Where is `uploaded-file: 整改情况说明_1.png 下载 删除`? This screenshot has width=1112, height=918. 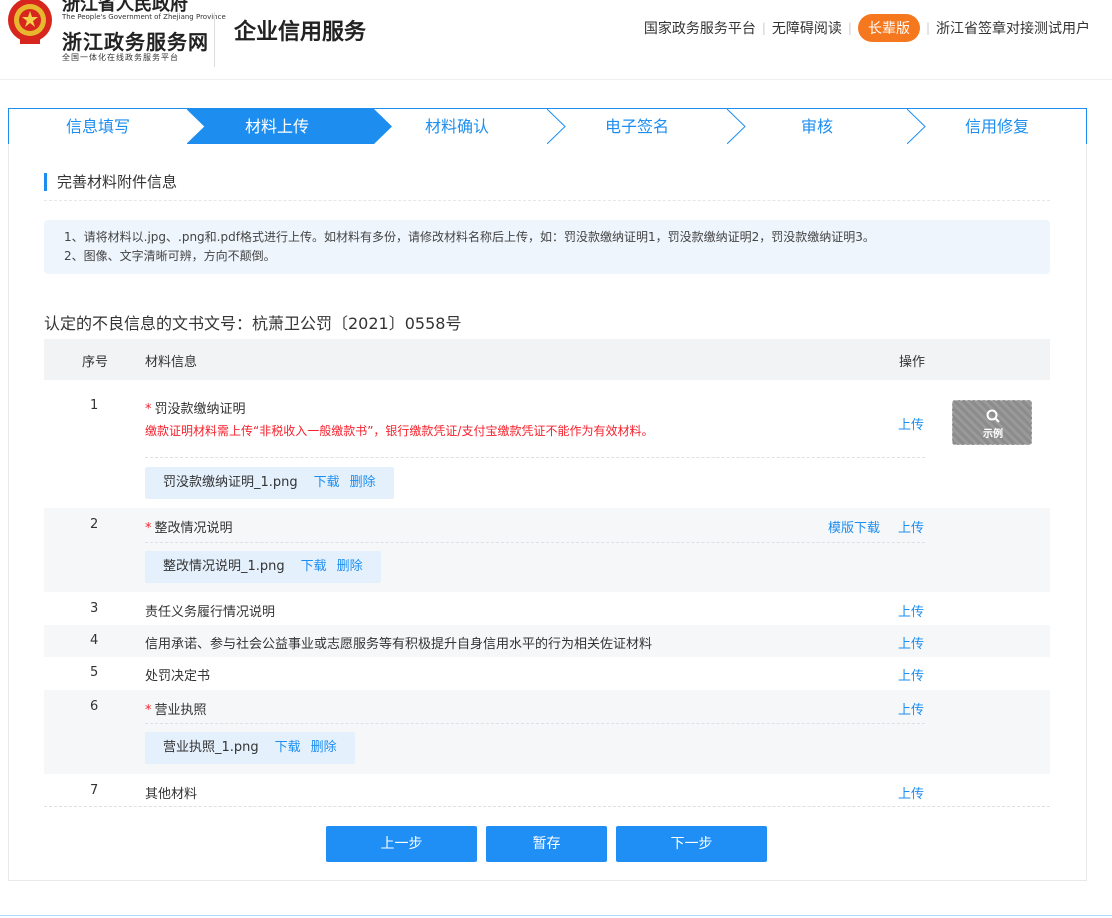
uploaded-file: 整改情况说明_1.png 下载 删除 is located at coordinates (263, 567).